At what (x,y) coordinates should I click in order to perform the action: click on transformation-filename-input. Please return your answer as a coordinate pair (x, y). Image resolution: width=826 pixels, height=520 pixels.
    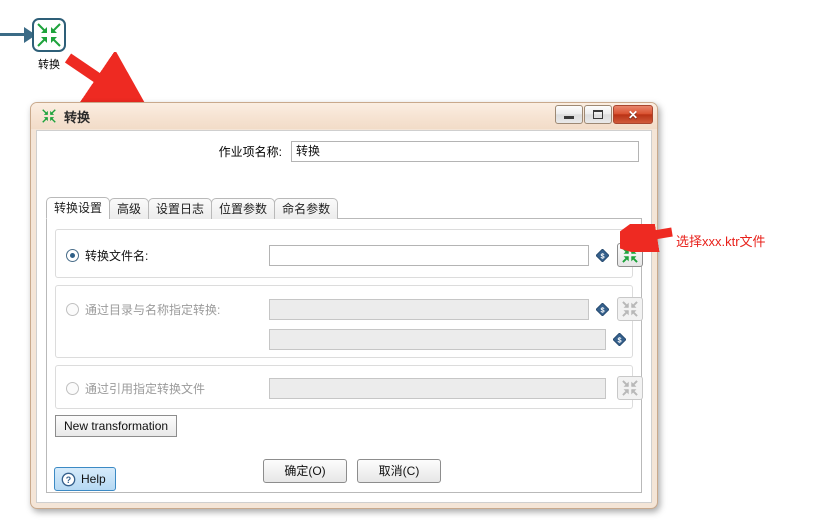
    Looking at the image, I should click on (429, 255).